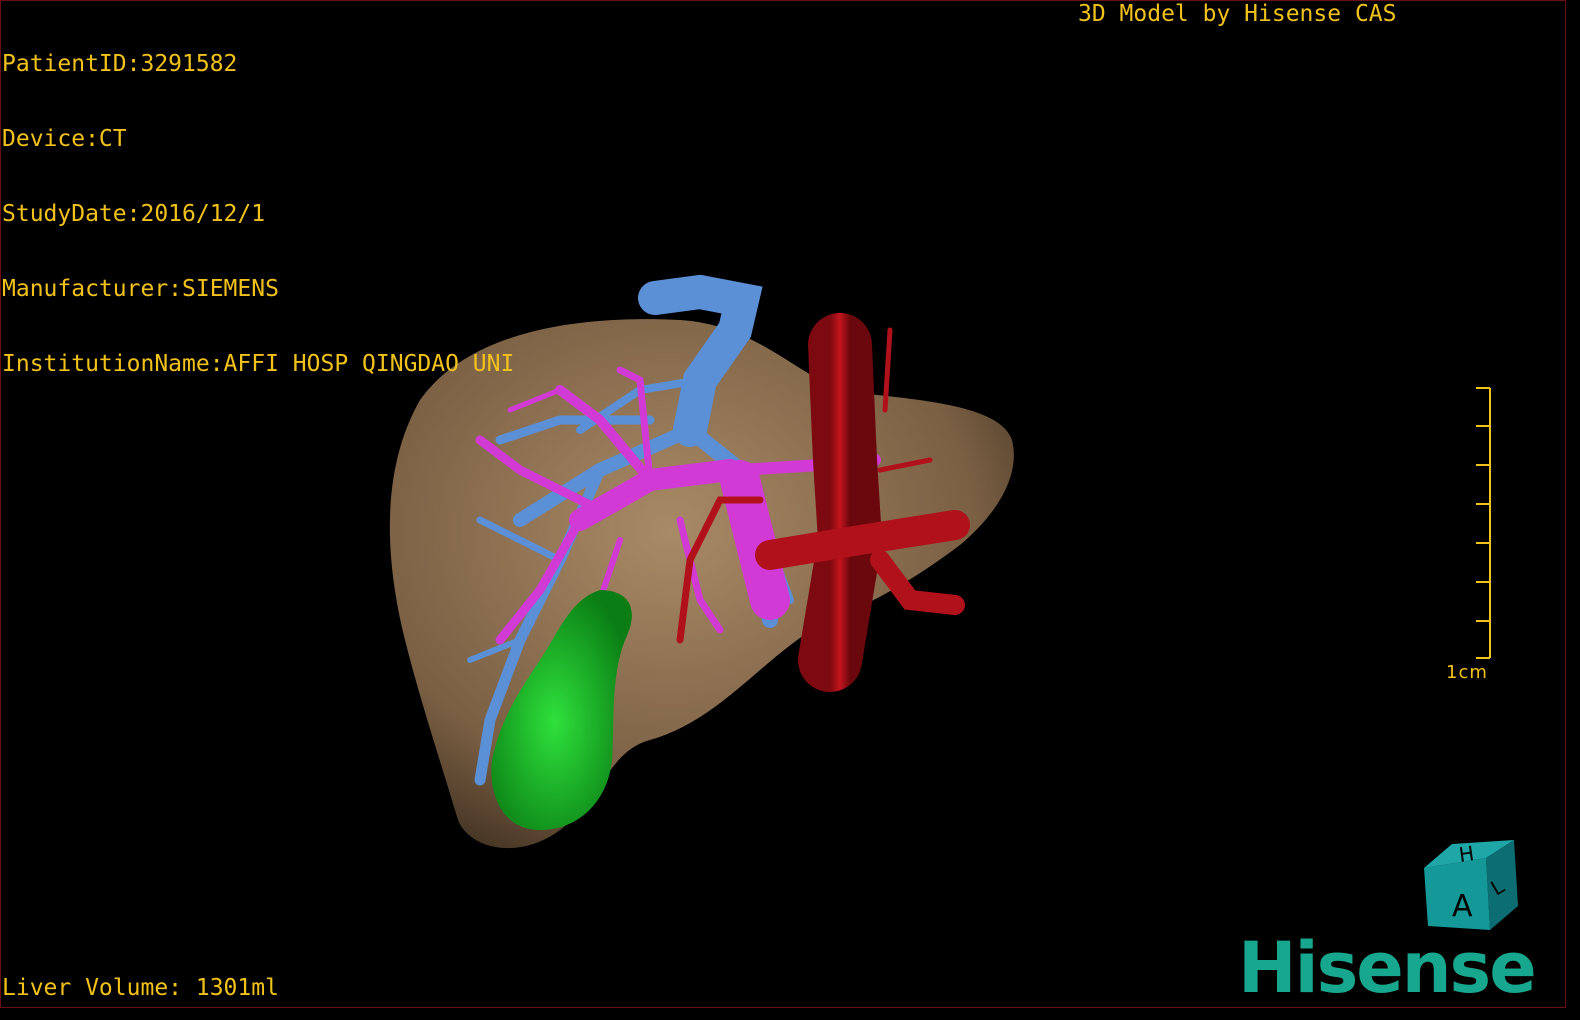 This screenshot has width=1580, height=1020. Describe the element at coordinates (140, 988) in the screenshot. I see `liver-volume: Liver Volume: 1301ml` at that location.